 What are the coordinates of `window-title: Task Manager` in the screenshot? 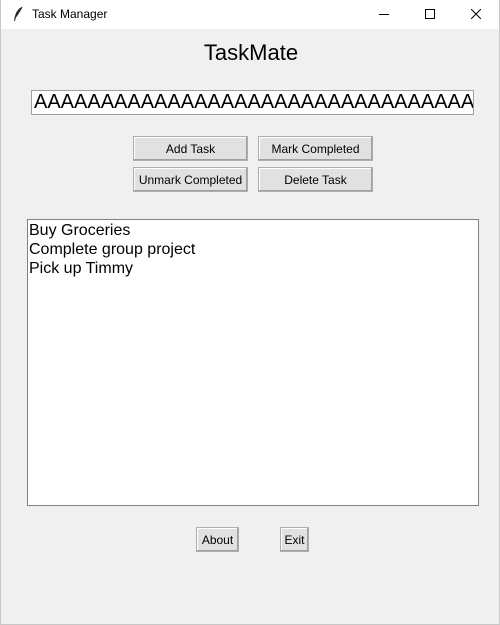 It's located at (70, 14).